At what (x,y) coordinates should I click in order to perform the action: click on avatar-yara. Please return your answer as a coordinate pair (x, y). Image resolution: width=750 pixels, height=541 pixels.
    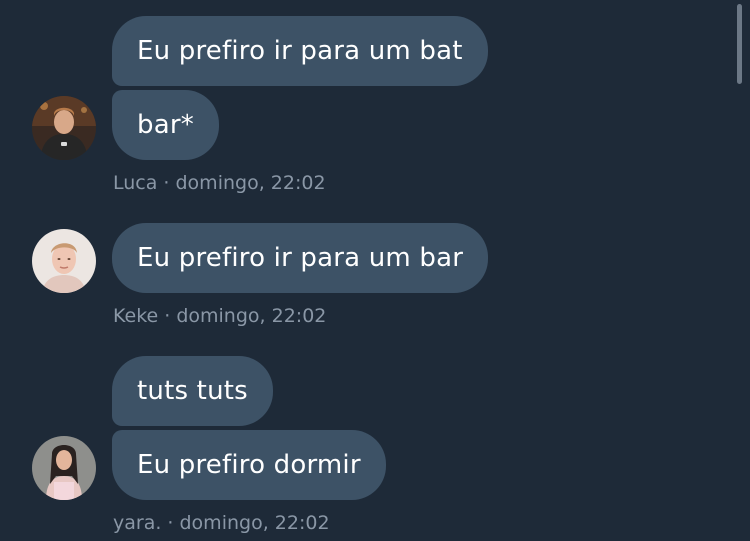
    Looking at the image, I should click on (64, 468).